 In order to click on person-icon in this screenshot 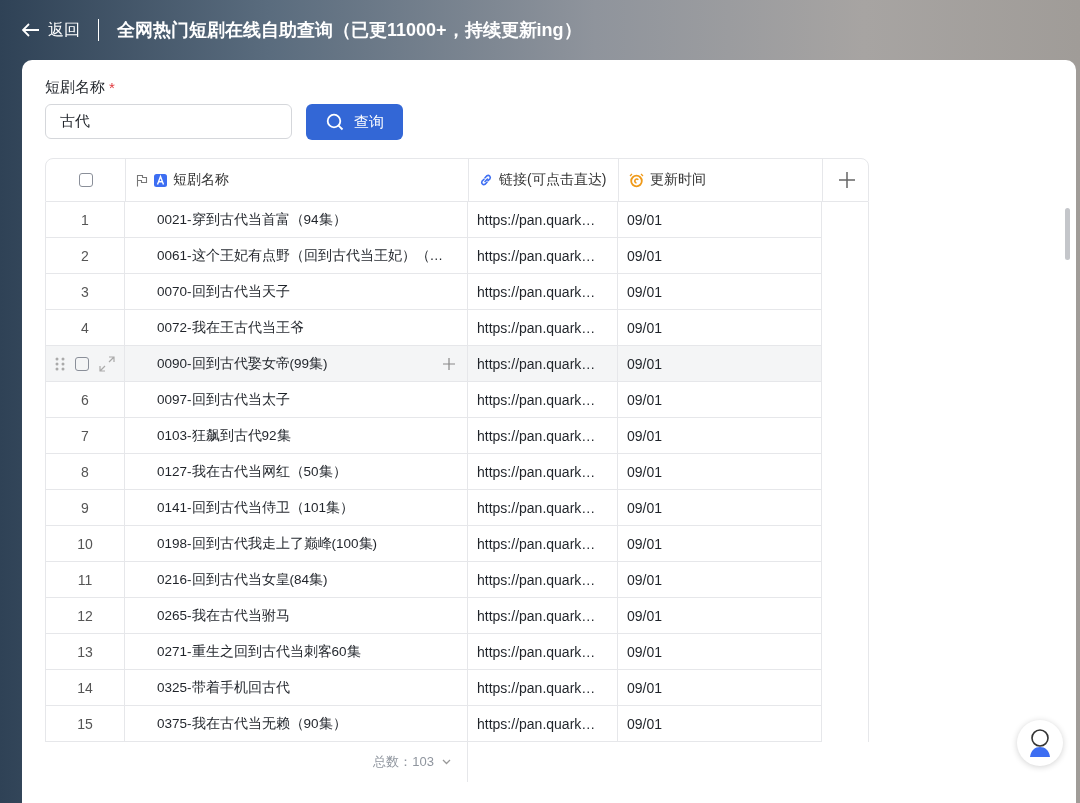, I will do `click(1040, 743)`.